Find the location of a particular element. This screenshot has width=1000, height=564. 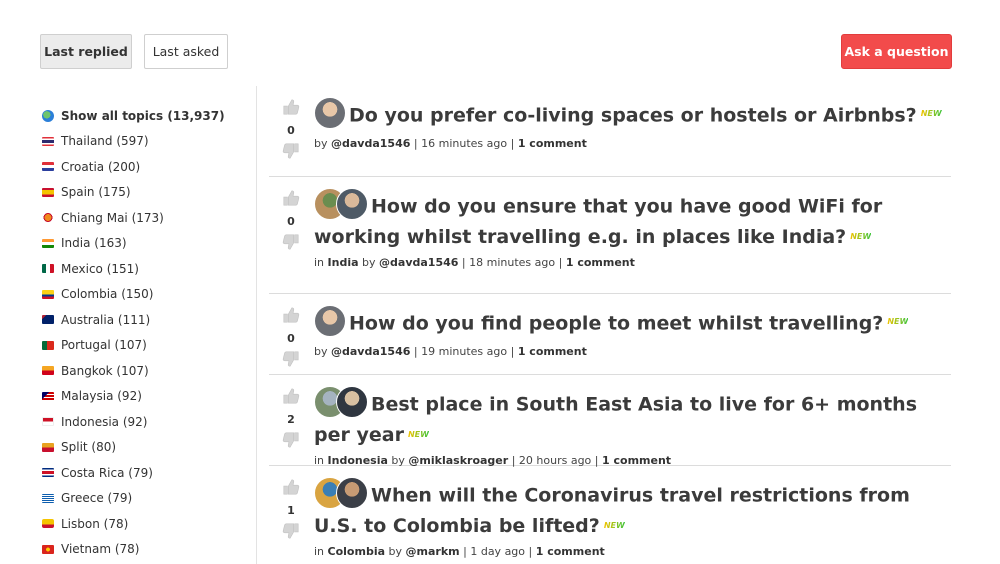

tram-icon is located at coordinates (48, 524).